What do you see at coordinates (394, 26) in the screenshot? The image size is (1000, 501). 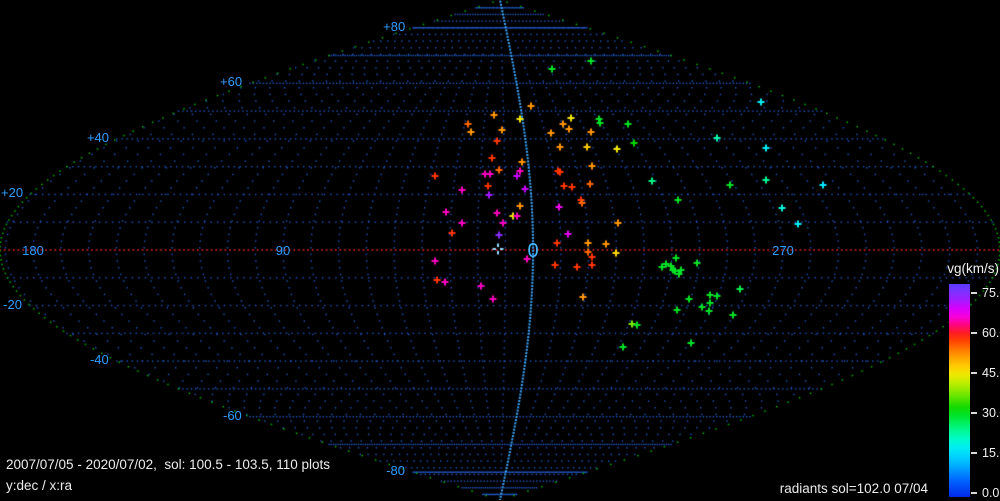 I see `dec-axis-label: +80` at bounding box center [394, 26].